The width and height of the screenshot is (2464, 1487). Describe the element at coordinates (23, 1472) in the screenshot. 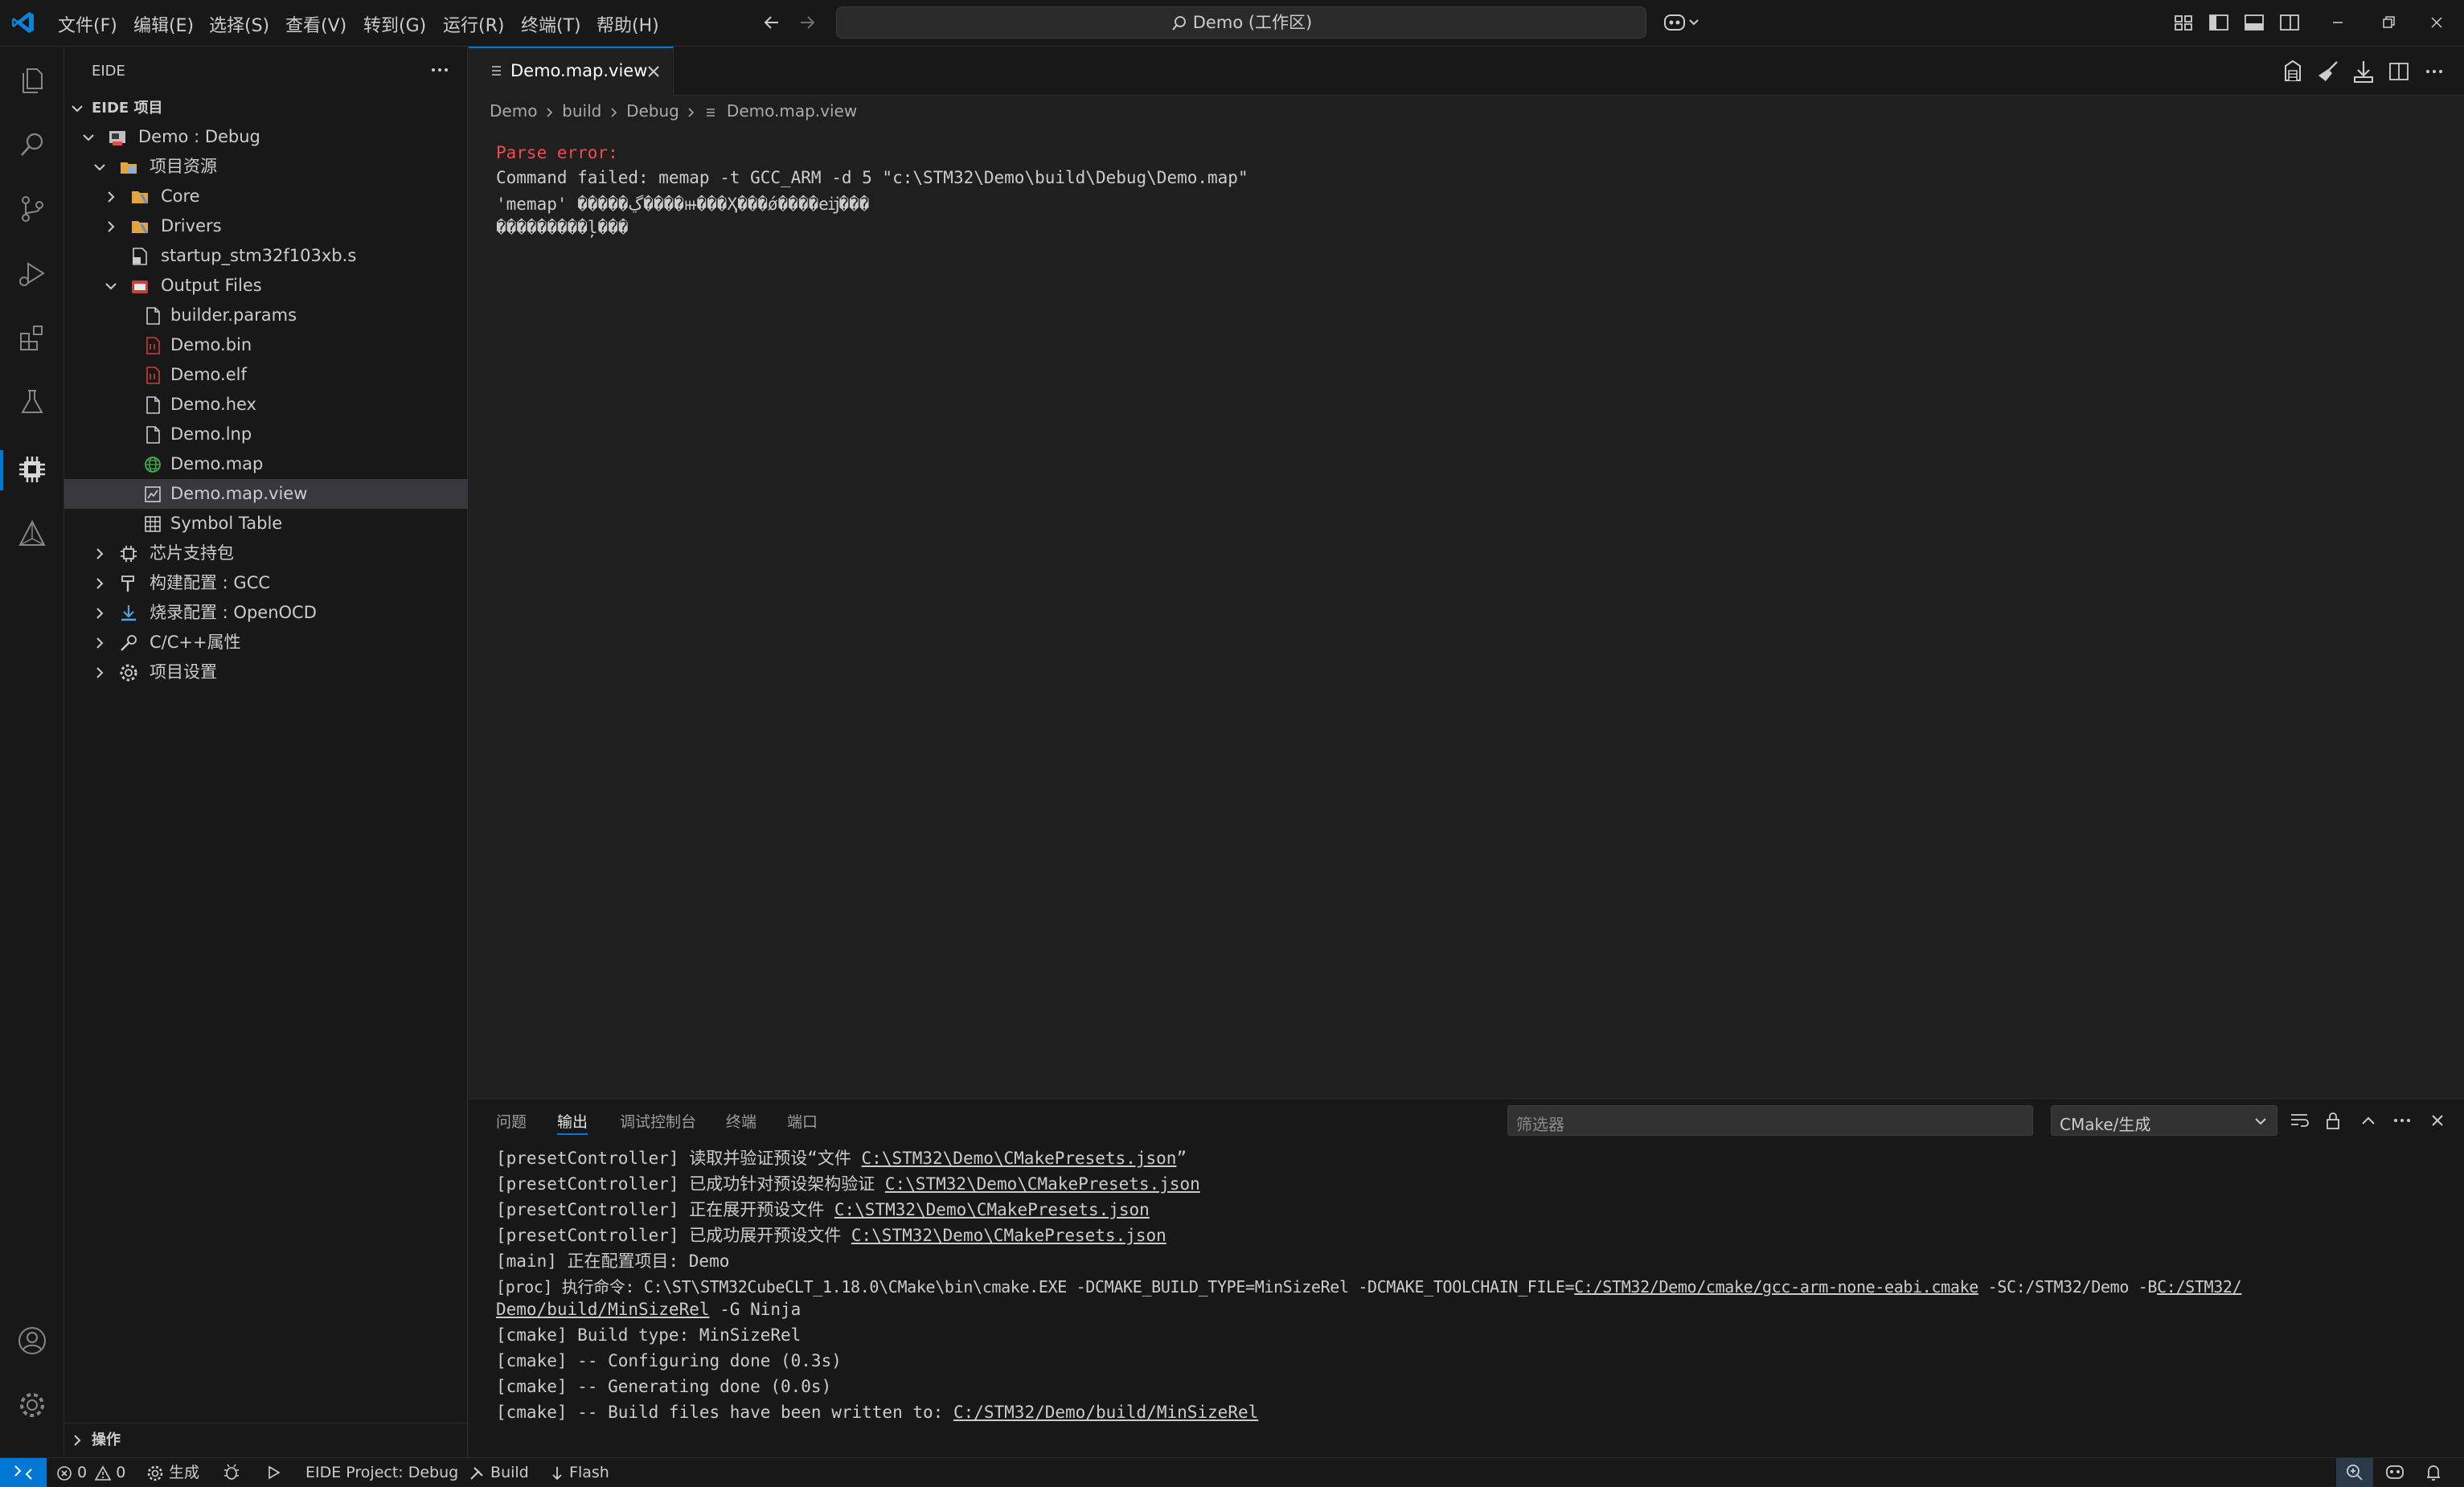

I see `remote-indicator` at that location.